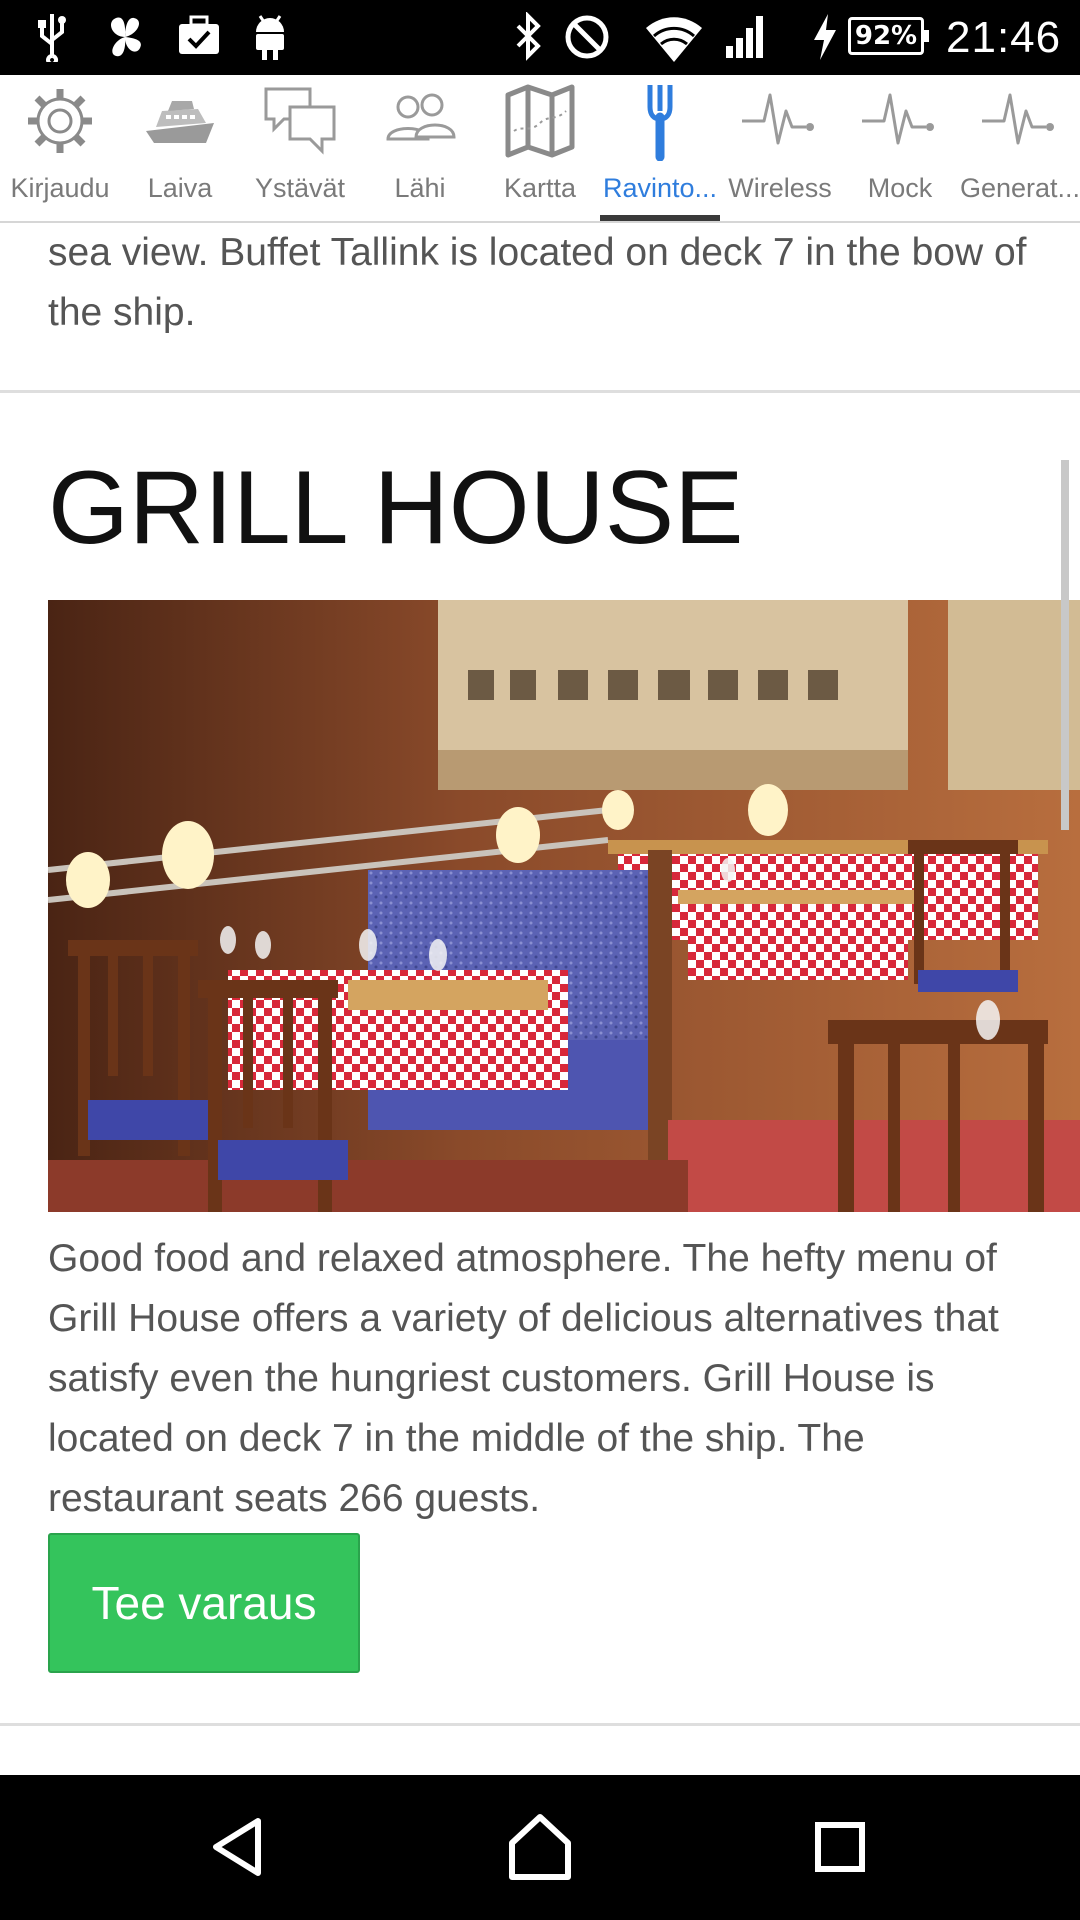 This screenshot has width=1080, height=1920. Describe the element at coordinates (660, 218) in the screenshot. I see `active-tab-indicator` at that location.